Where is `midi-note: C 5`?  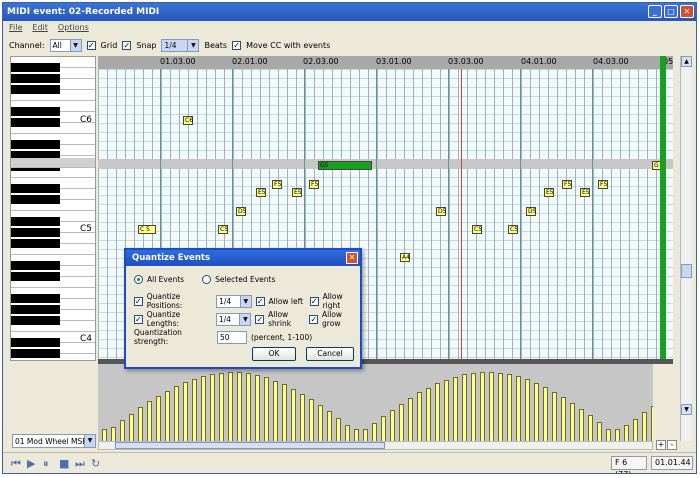 midi-note: C 5 is located at coordinates (147, 229).